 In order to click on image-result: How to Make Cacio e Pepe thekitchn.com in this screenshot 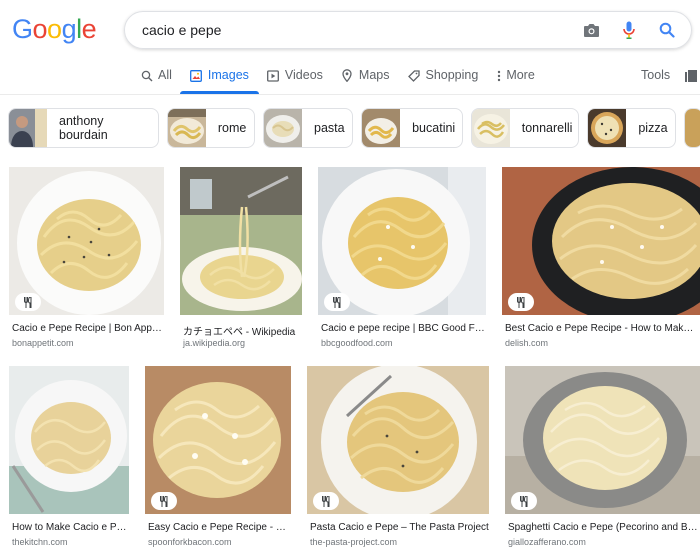, I will do `click(69, 458)`.